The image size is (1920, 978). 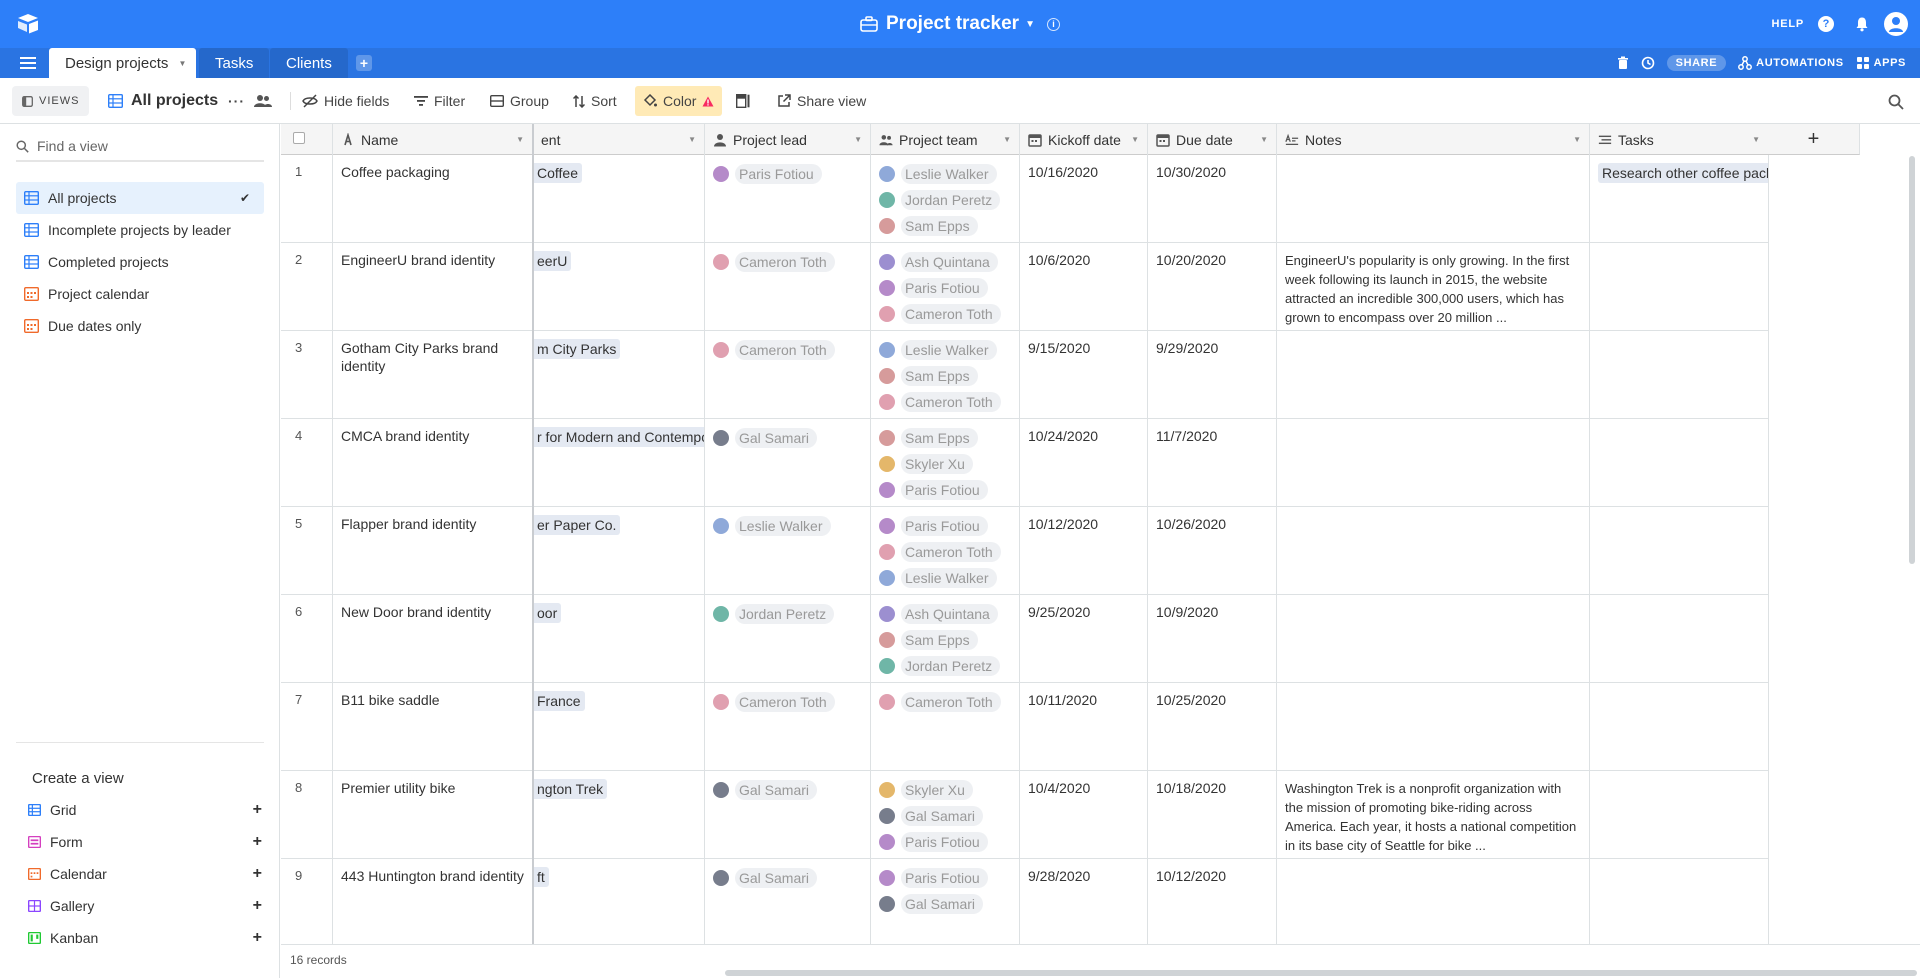 What do you see at coordinates (433, 903) in the screenshot?
I see `cell-name: 443 Huntington brand identity` at bounding box center [433, 903].